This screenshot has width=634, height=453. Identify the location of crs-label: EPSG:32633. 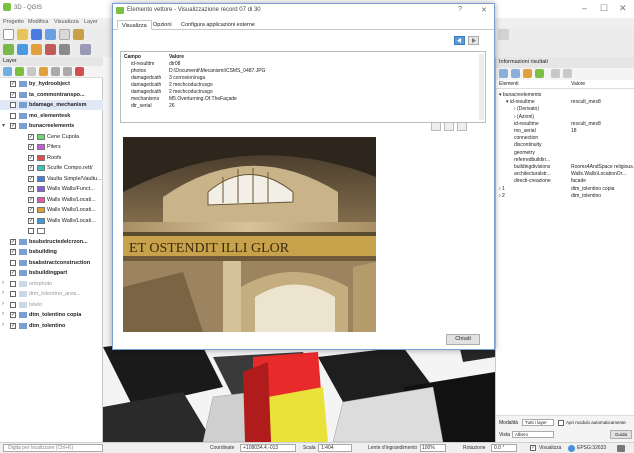
(591, 448).